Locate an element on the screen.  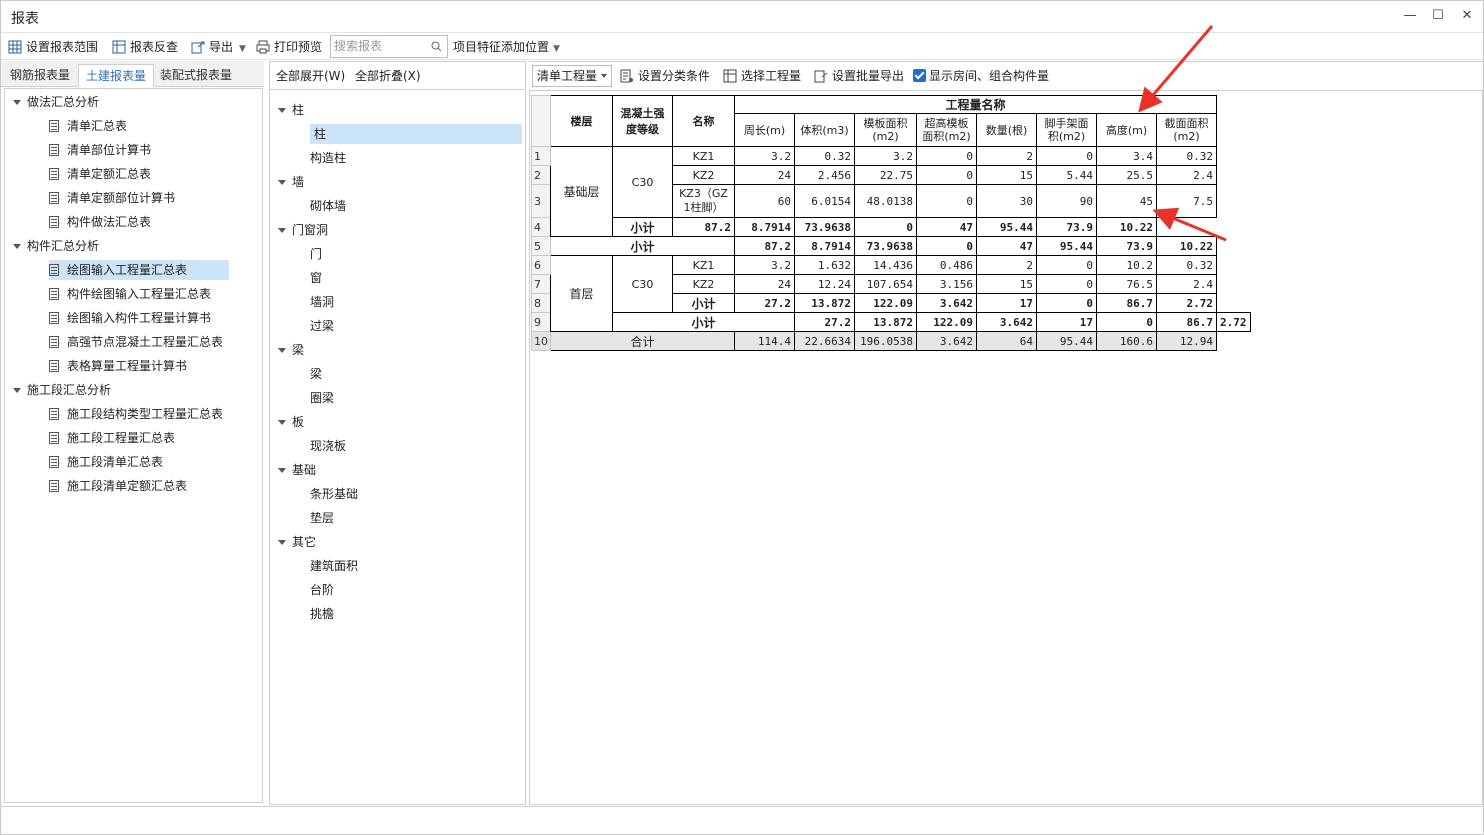
tree-item: 清单定额汇总表 is located at coordinates (100, 174).